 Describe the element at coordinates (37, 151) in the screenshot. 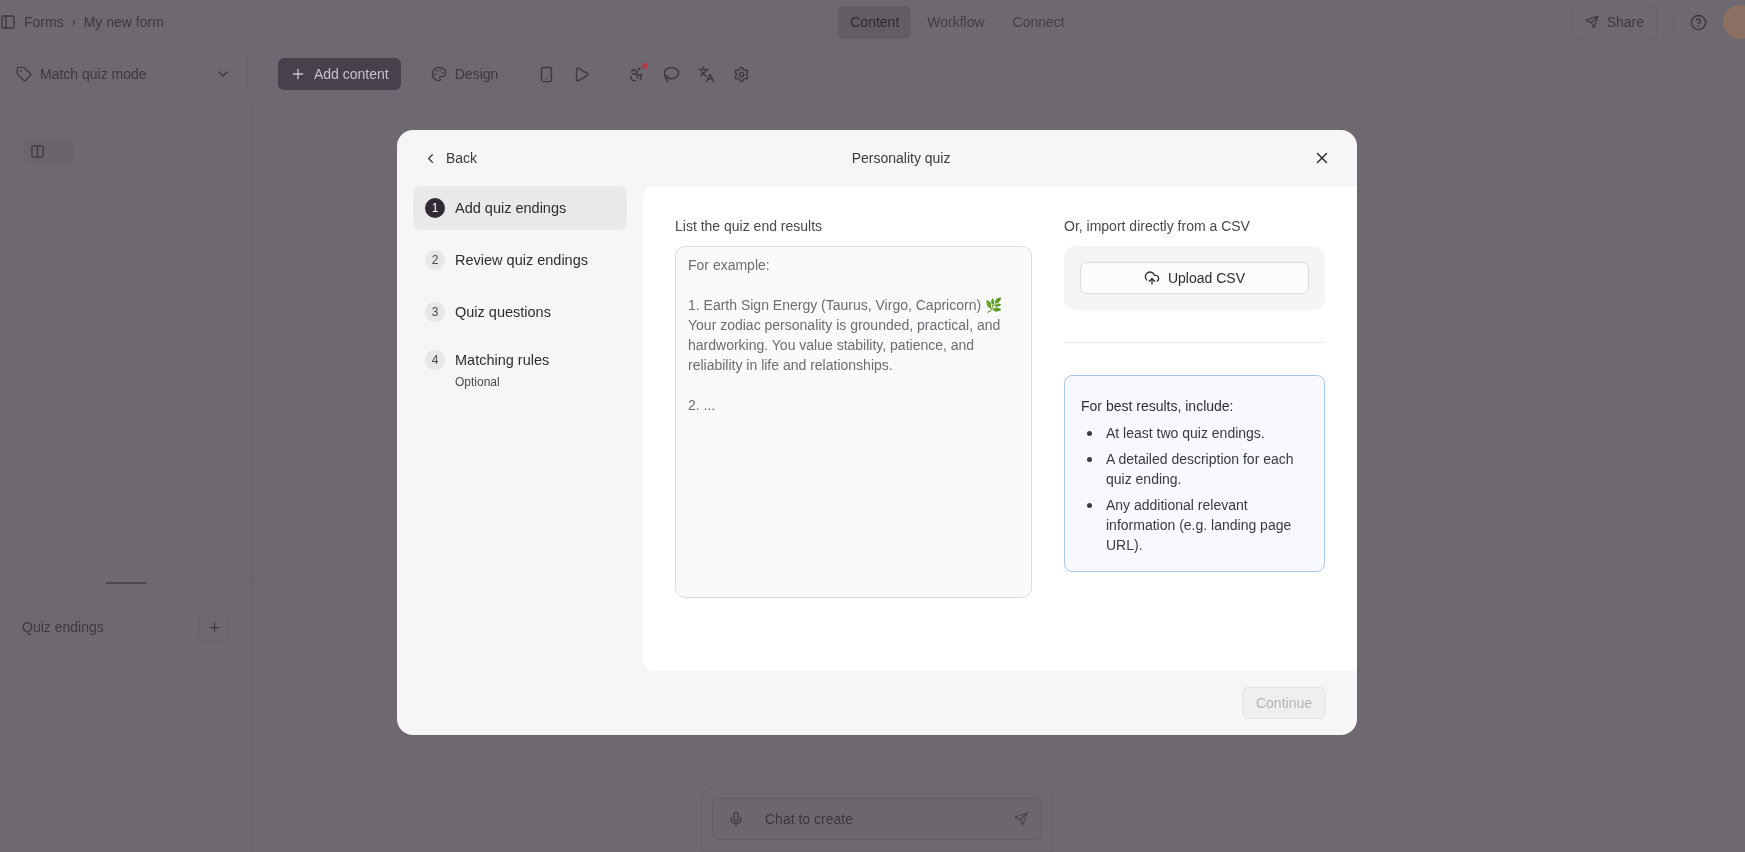

I see `panel-icon` at that location.